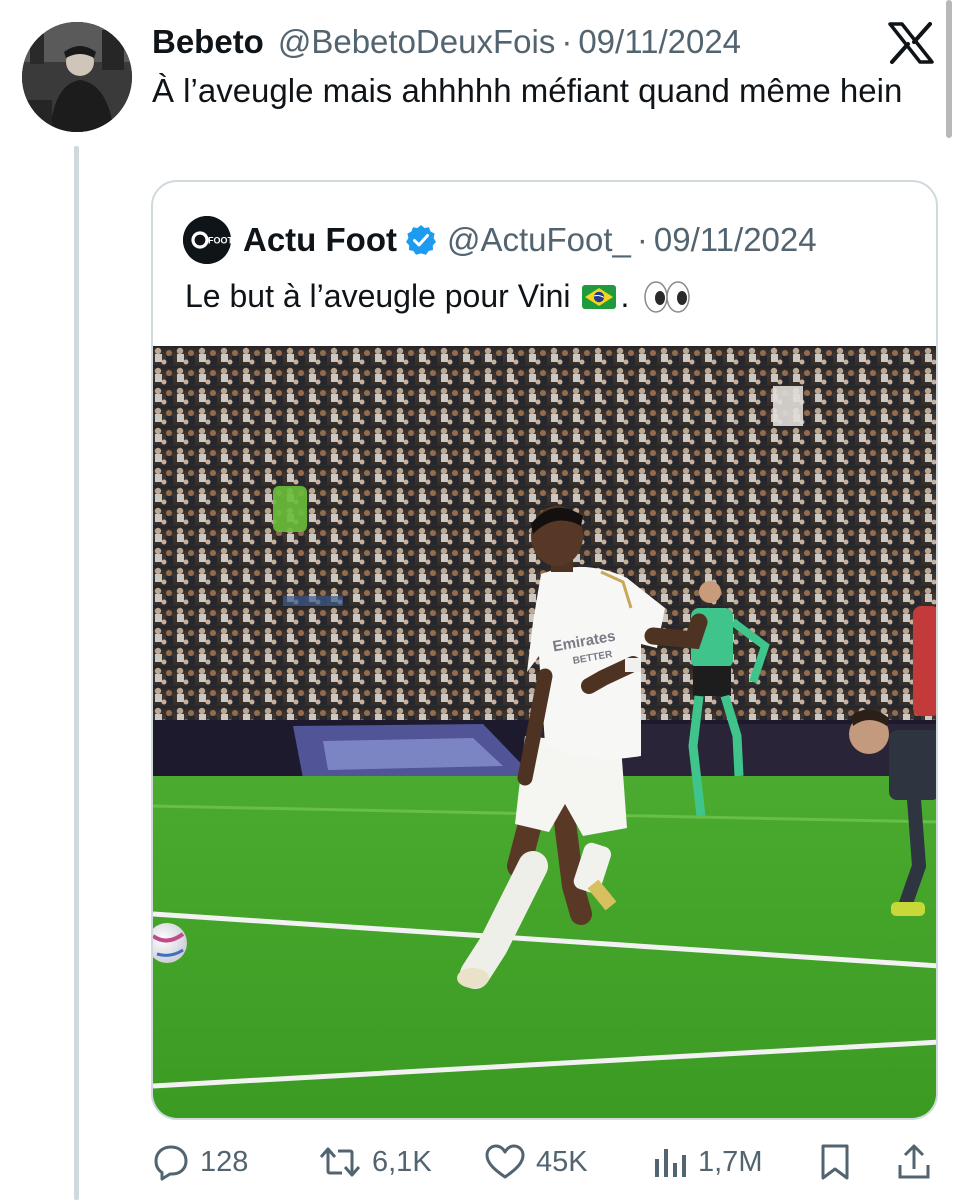 The image size is (960, 1200). What do you see at coordinates (416, 42) in the screenshot?
I see `author-handle: @BebetoDeuxFois` at bounding box center [416, 42].